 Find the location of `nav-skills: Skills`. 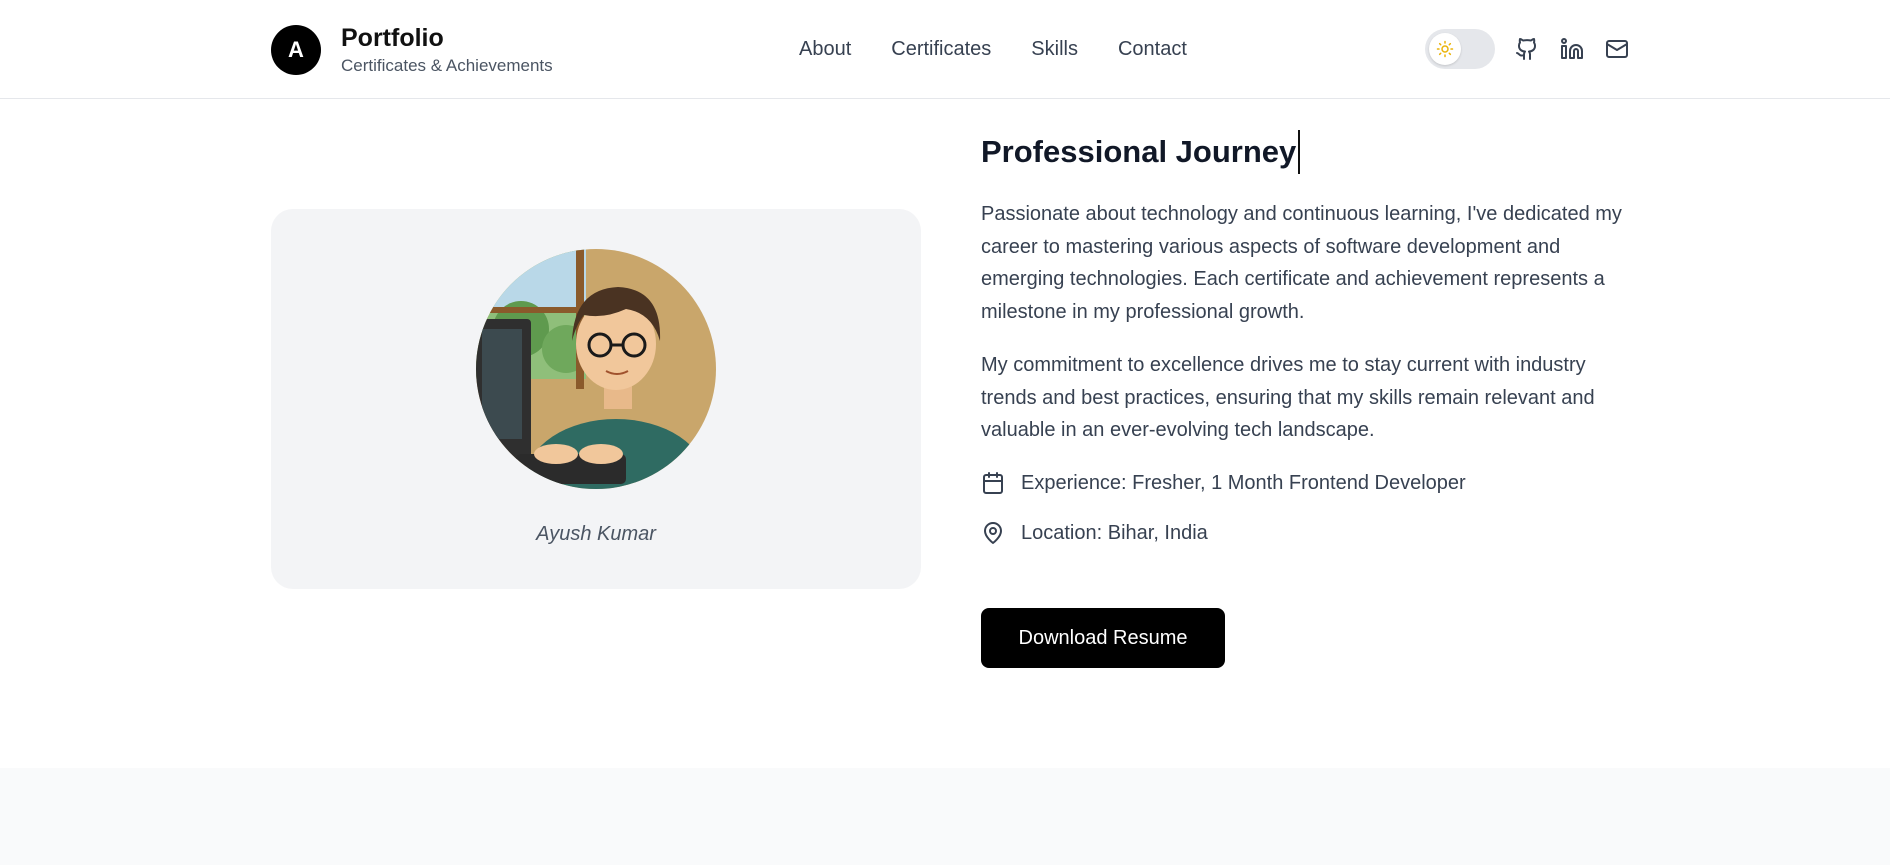

nav-skills: Skills is located at coordinates (1054, 49).